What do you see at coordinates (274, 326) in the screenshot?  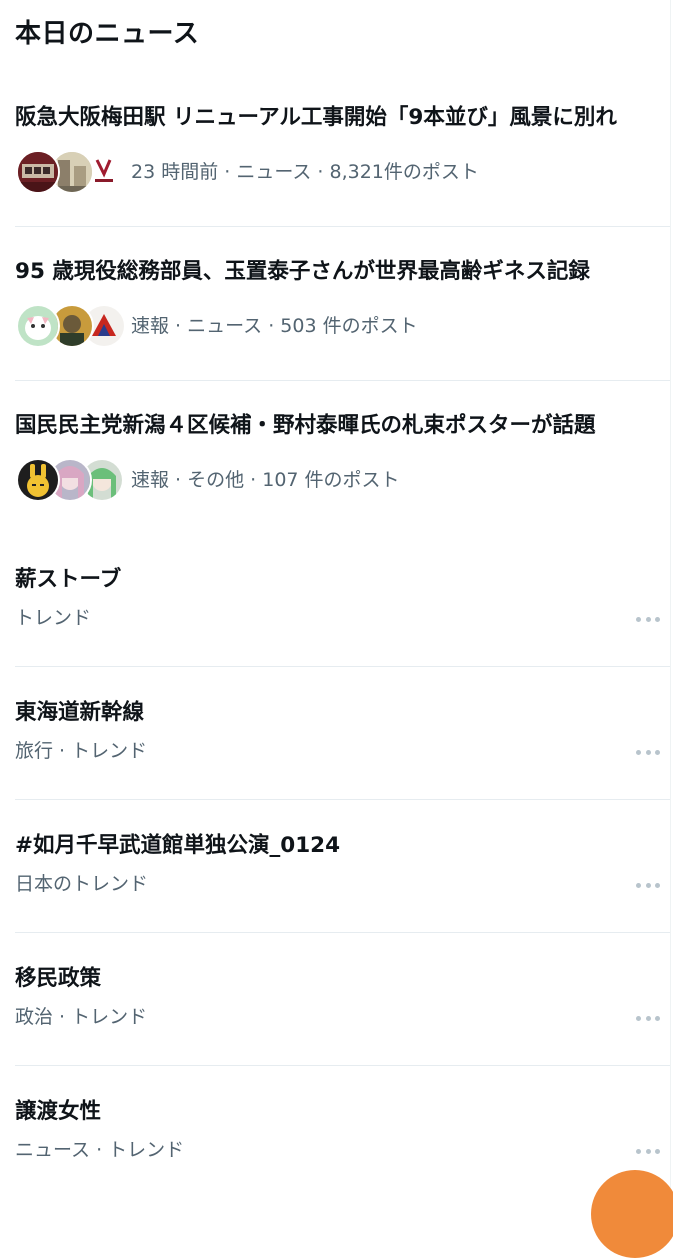 I see `news-meta: 速報 · ニュース · 503 件のポスト` at bounding box center [274, 326].